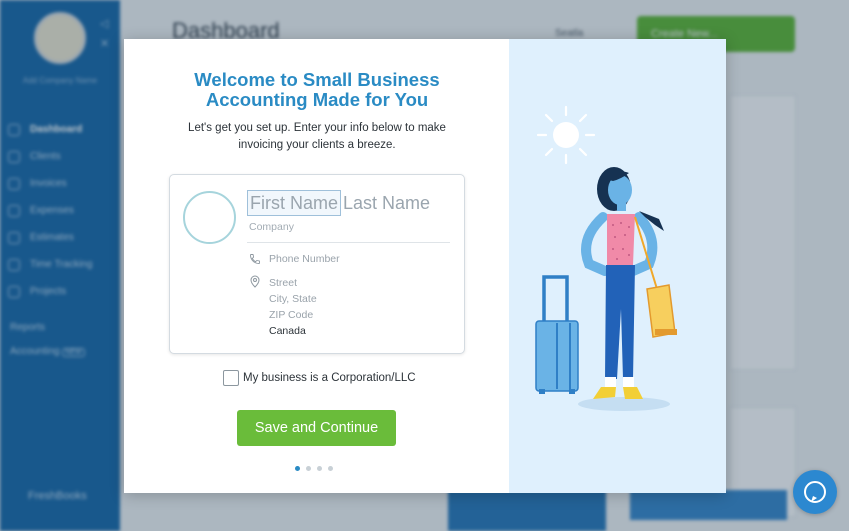 This screenshot has height=531, width=849. I want to click on help-chat-button, so click(815, 492).